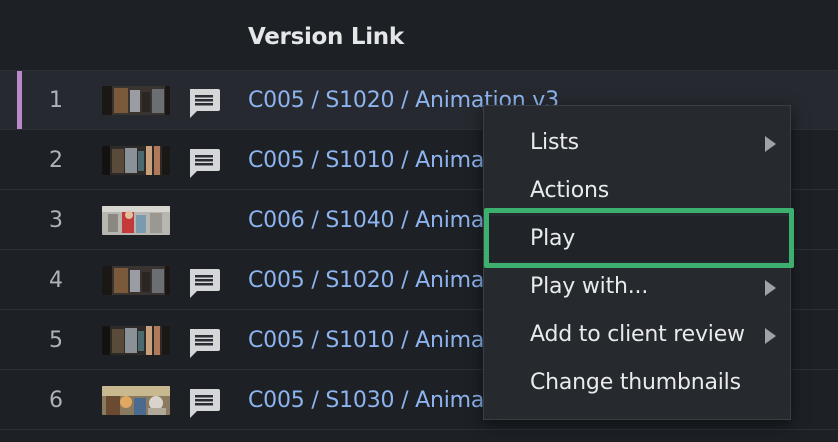 This screenshot has height=442, width=838. Describe the element at coordinates (569, 190) in the screenshot. I see `menu-item-label: Actions` at that location.